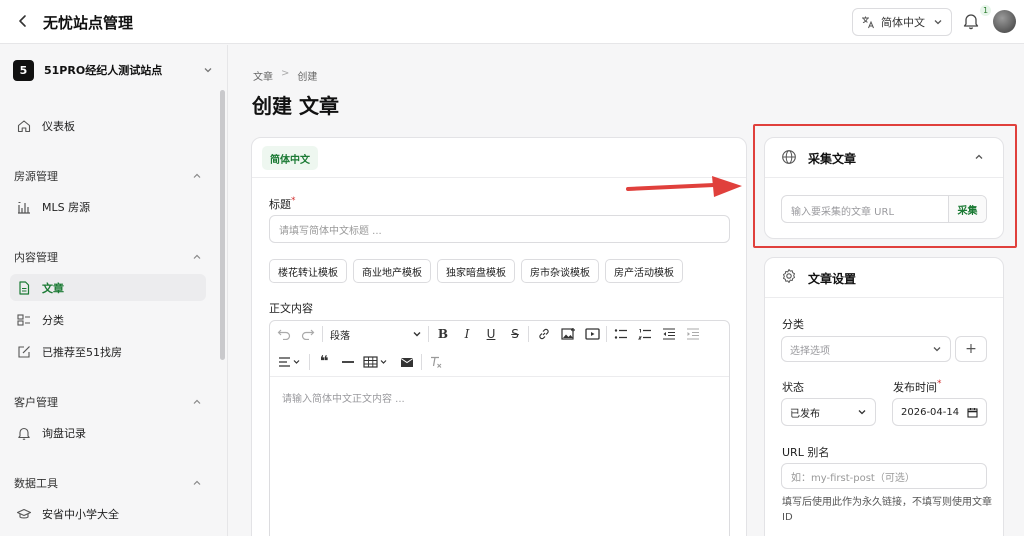 This screenshot has width=1024, height=536. I want to click on publish-time-label-text: 发布时间, so click(915, 387).